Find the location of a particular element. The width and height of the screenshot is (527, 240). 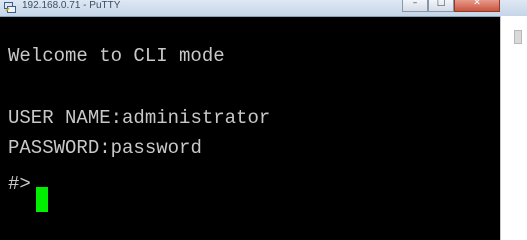

command-prompt: #> is located at coordinates (19, 184).